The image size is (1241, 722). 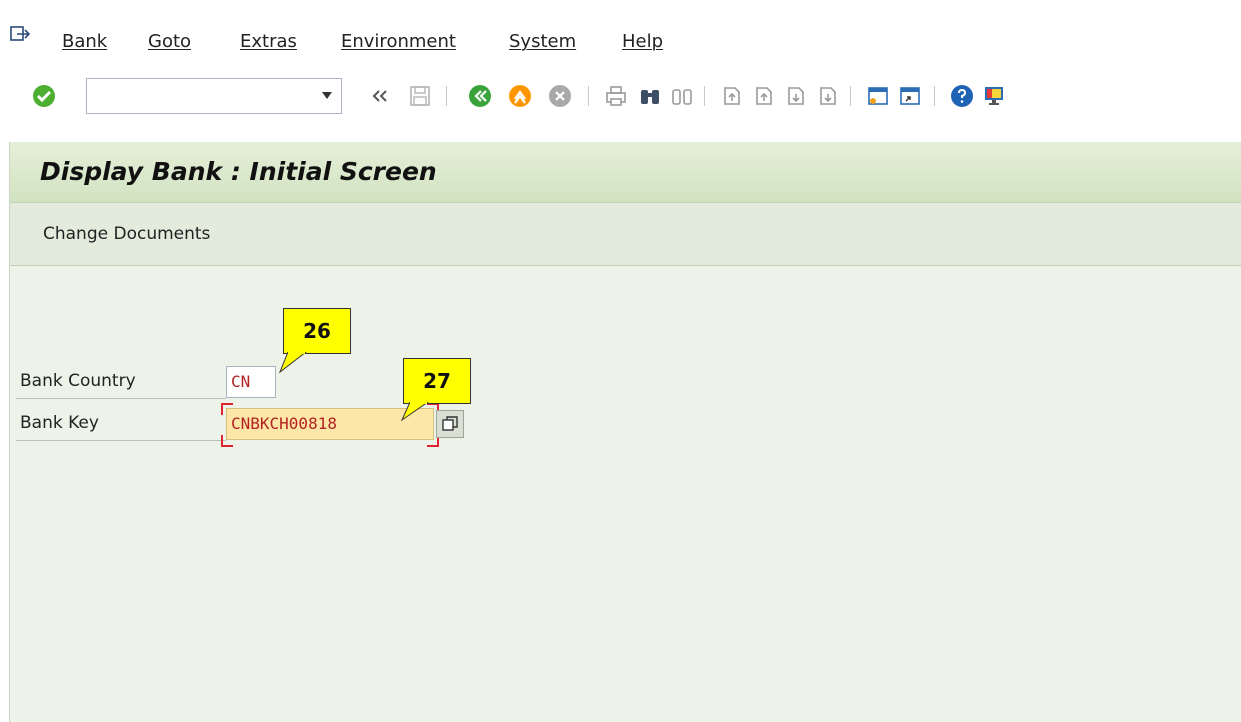 I want to click on back-icon, so click(x=480, y=96).